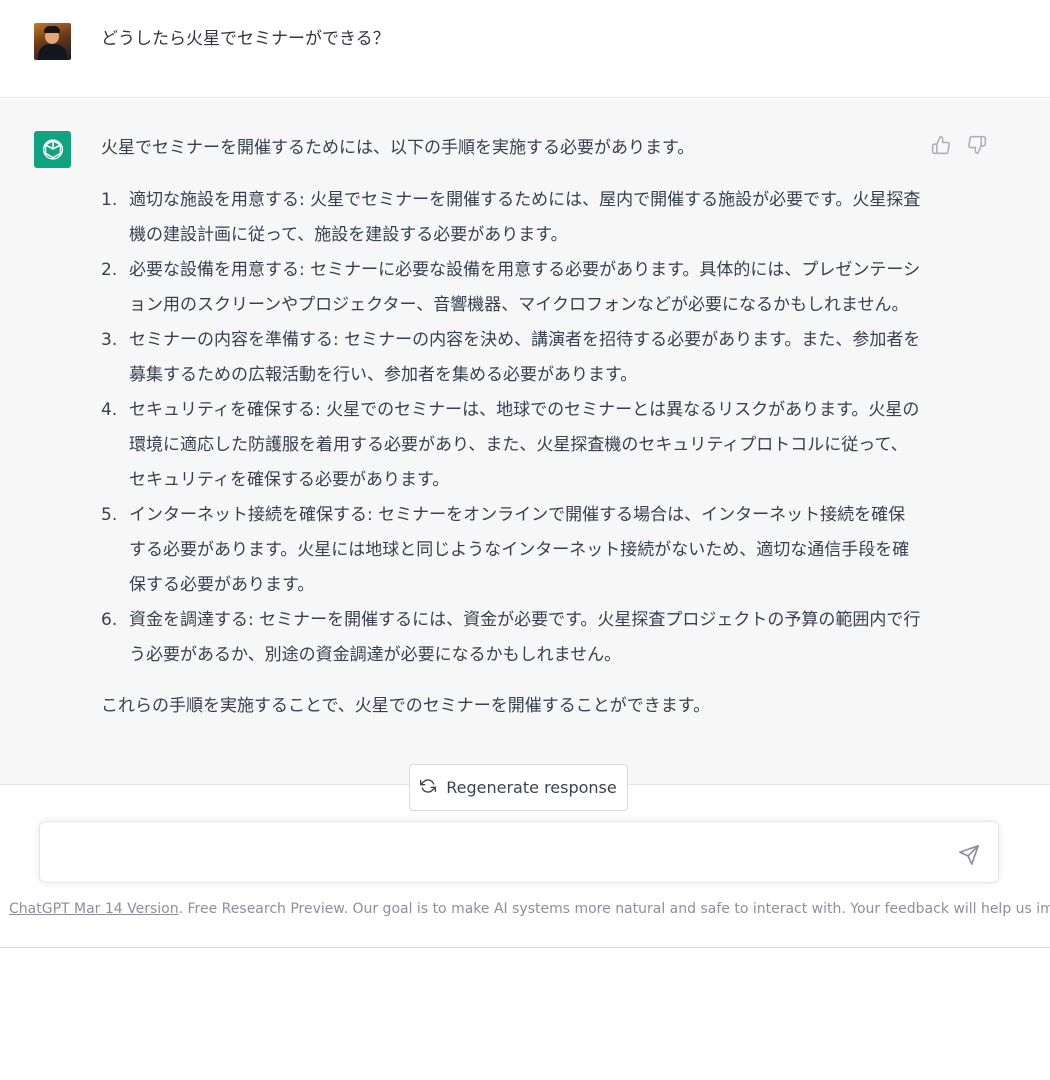 The width and height of the screenshot is (1050, 1080). Describe the element at coordinates (969, 855) in the screenshot. I see `send-icon` at that location.